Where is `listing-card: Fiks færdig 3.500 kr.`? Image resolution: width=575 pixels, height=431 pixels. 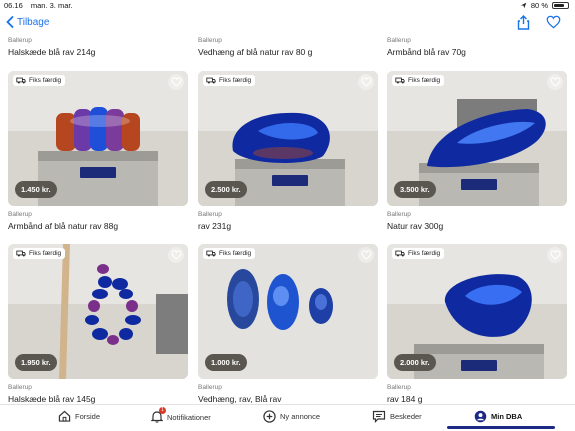 listing-card: Fiks færdig 3.500 kr. is located at coordinates (477, 138).